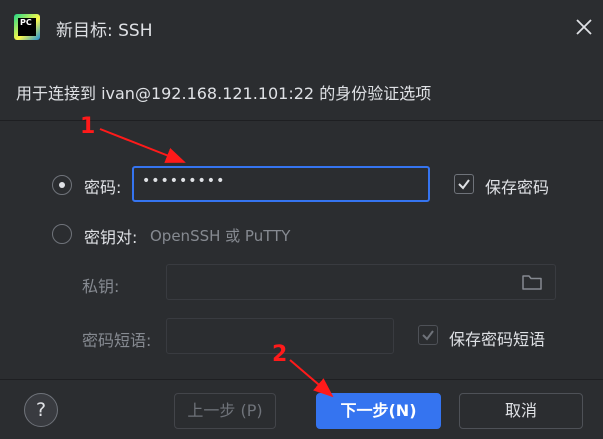 The height and width of the screenshot is (439, 603). Describe the element at coordinates (224, 93) in the screenshot. I see `auth-description: 用于连接到 ivan@192.168.121.101:22 的身份验证选项` at that location.